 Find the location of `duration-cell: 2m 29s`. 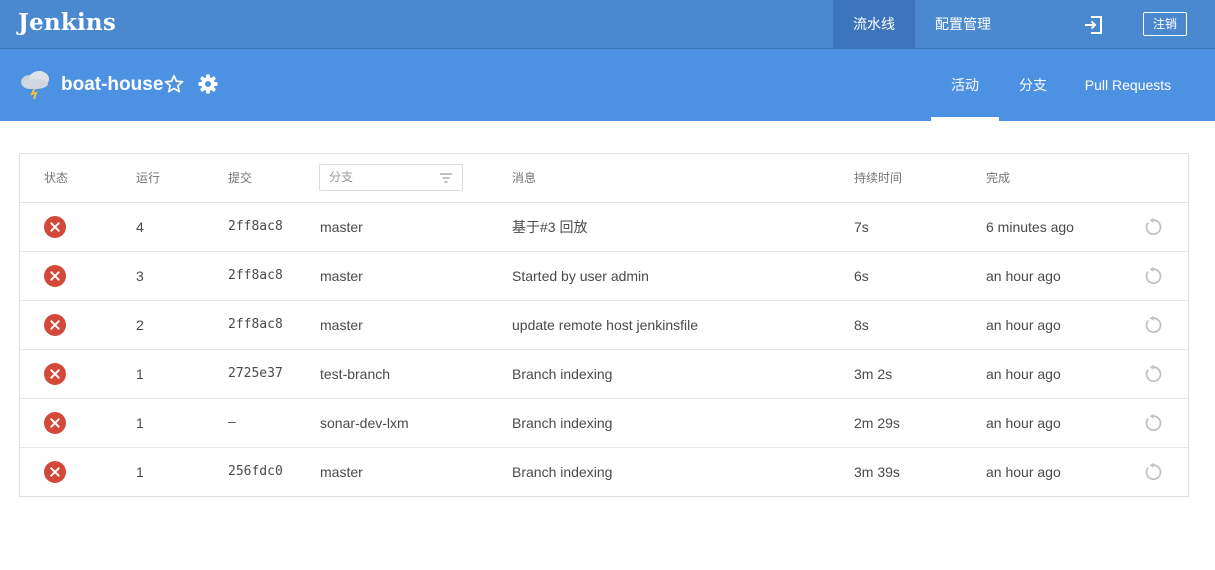

duration-cell: 2m 29s is located at coordinates (877, 423).